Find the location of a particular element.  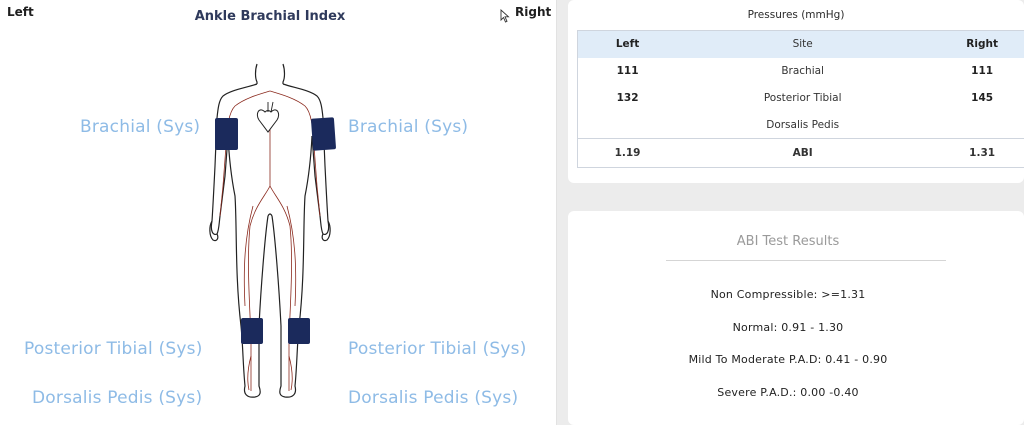

header-right: Right is located at coordinates (976, 44).